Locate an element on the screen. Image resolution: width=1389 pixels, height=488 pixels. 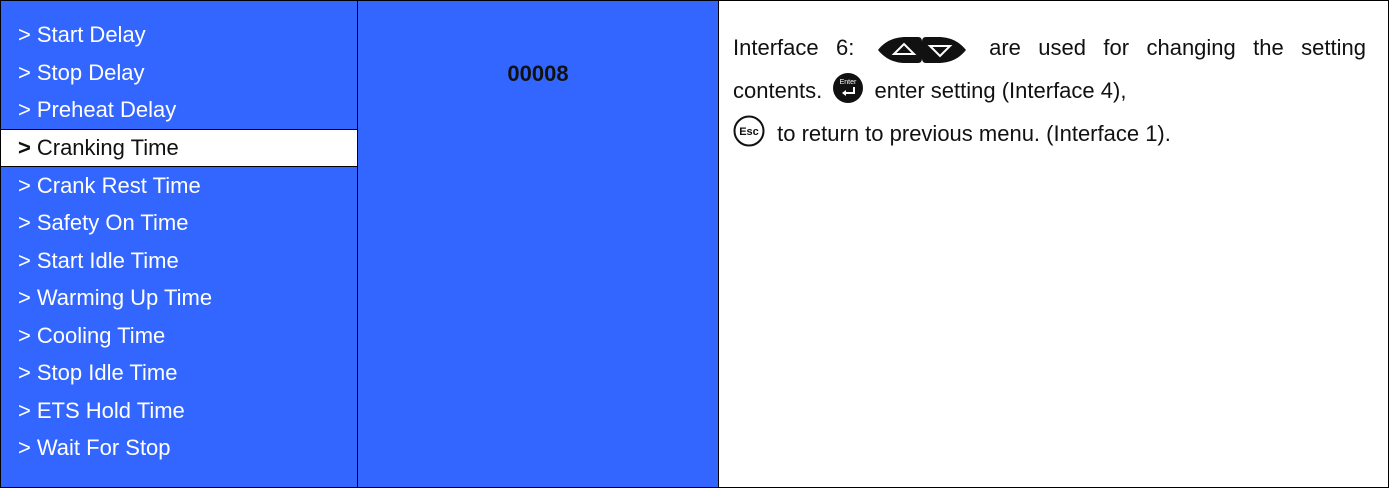
enter-key-label: Enter is located at coordinates (848, 82).